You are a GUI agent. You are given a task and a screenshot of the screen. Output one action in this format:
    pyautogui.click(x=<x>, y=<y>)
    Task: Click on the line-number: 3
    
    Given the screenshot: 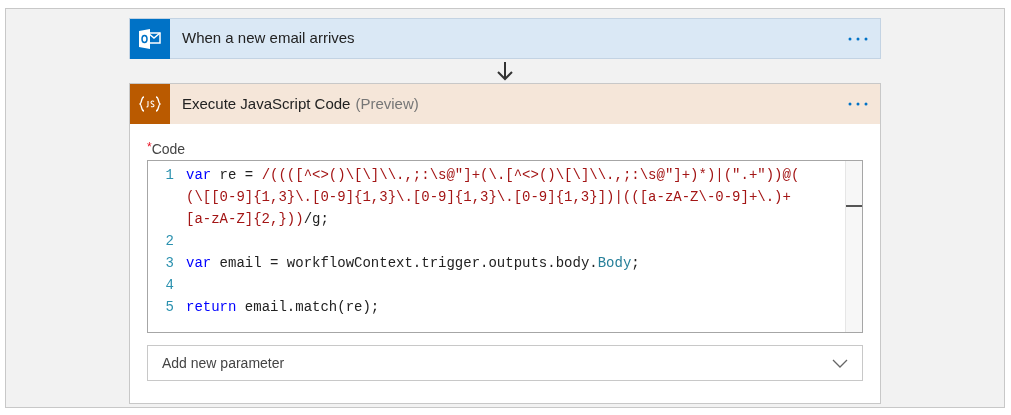 What is the action you would take?
    pyautogui.click(x=169, y=263)
    